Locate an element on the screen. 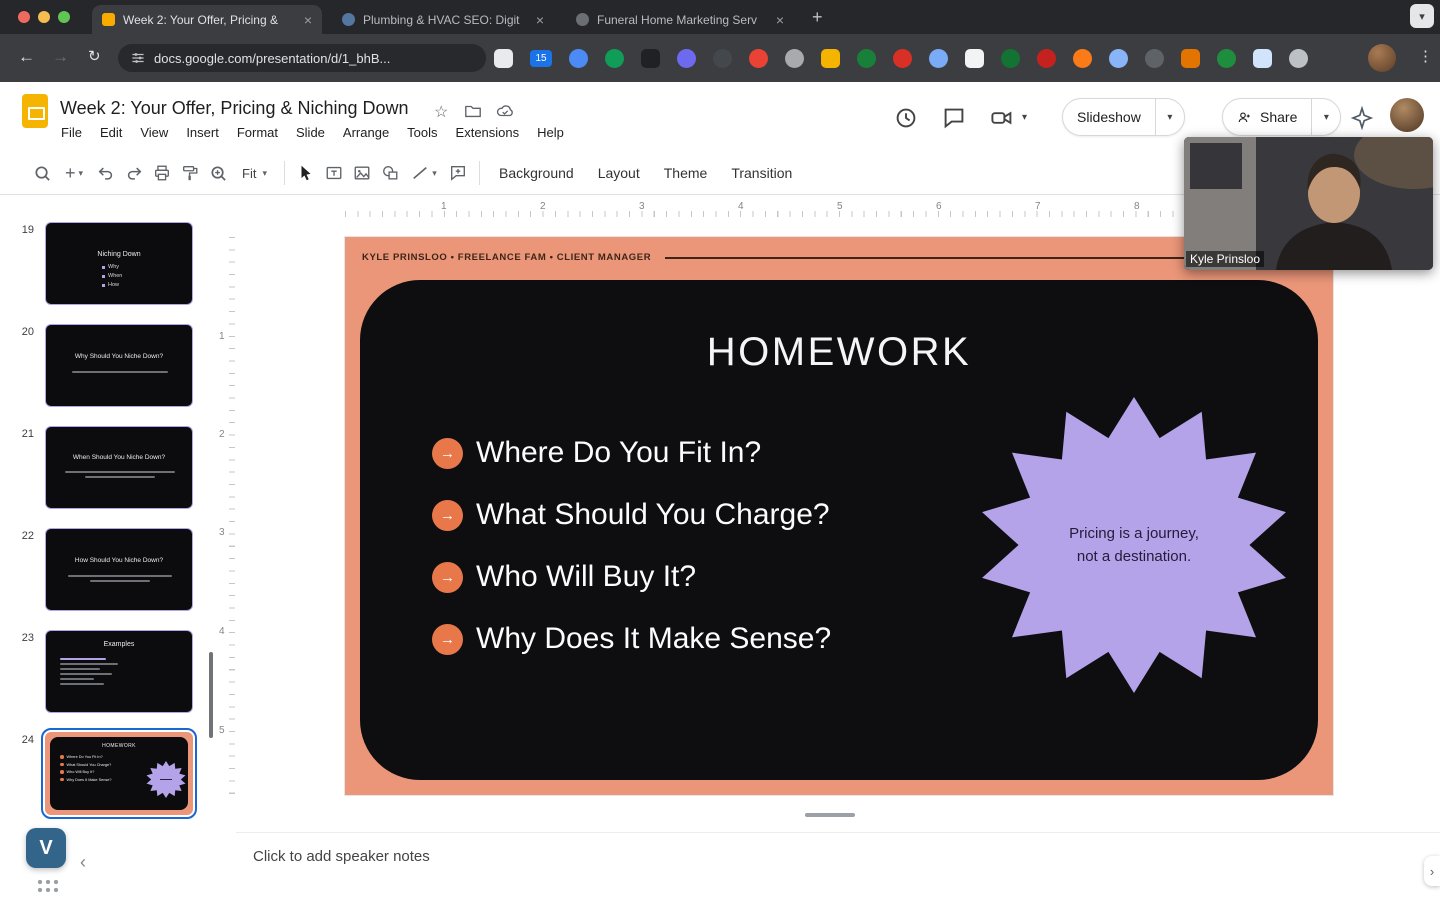  slide-thumbnail-21: When Should You Niche Down? is located at coordinates (119, 467).